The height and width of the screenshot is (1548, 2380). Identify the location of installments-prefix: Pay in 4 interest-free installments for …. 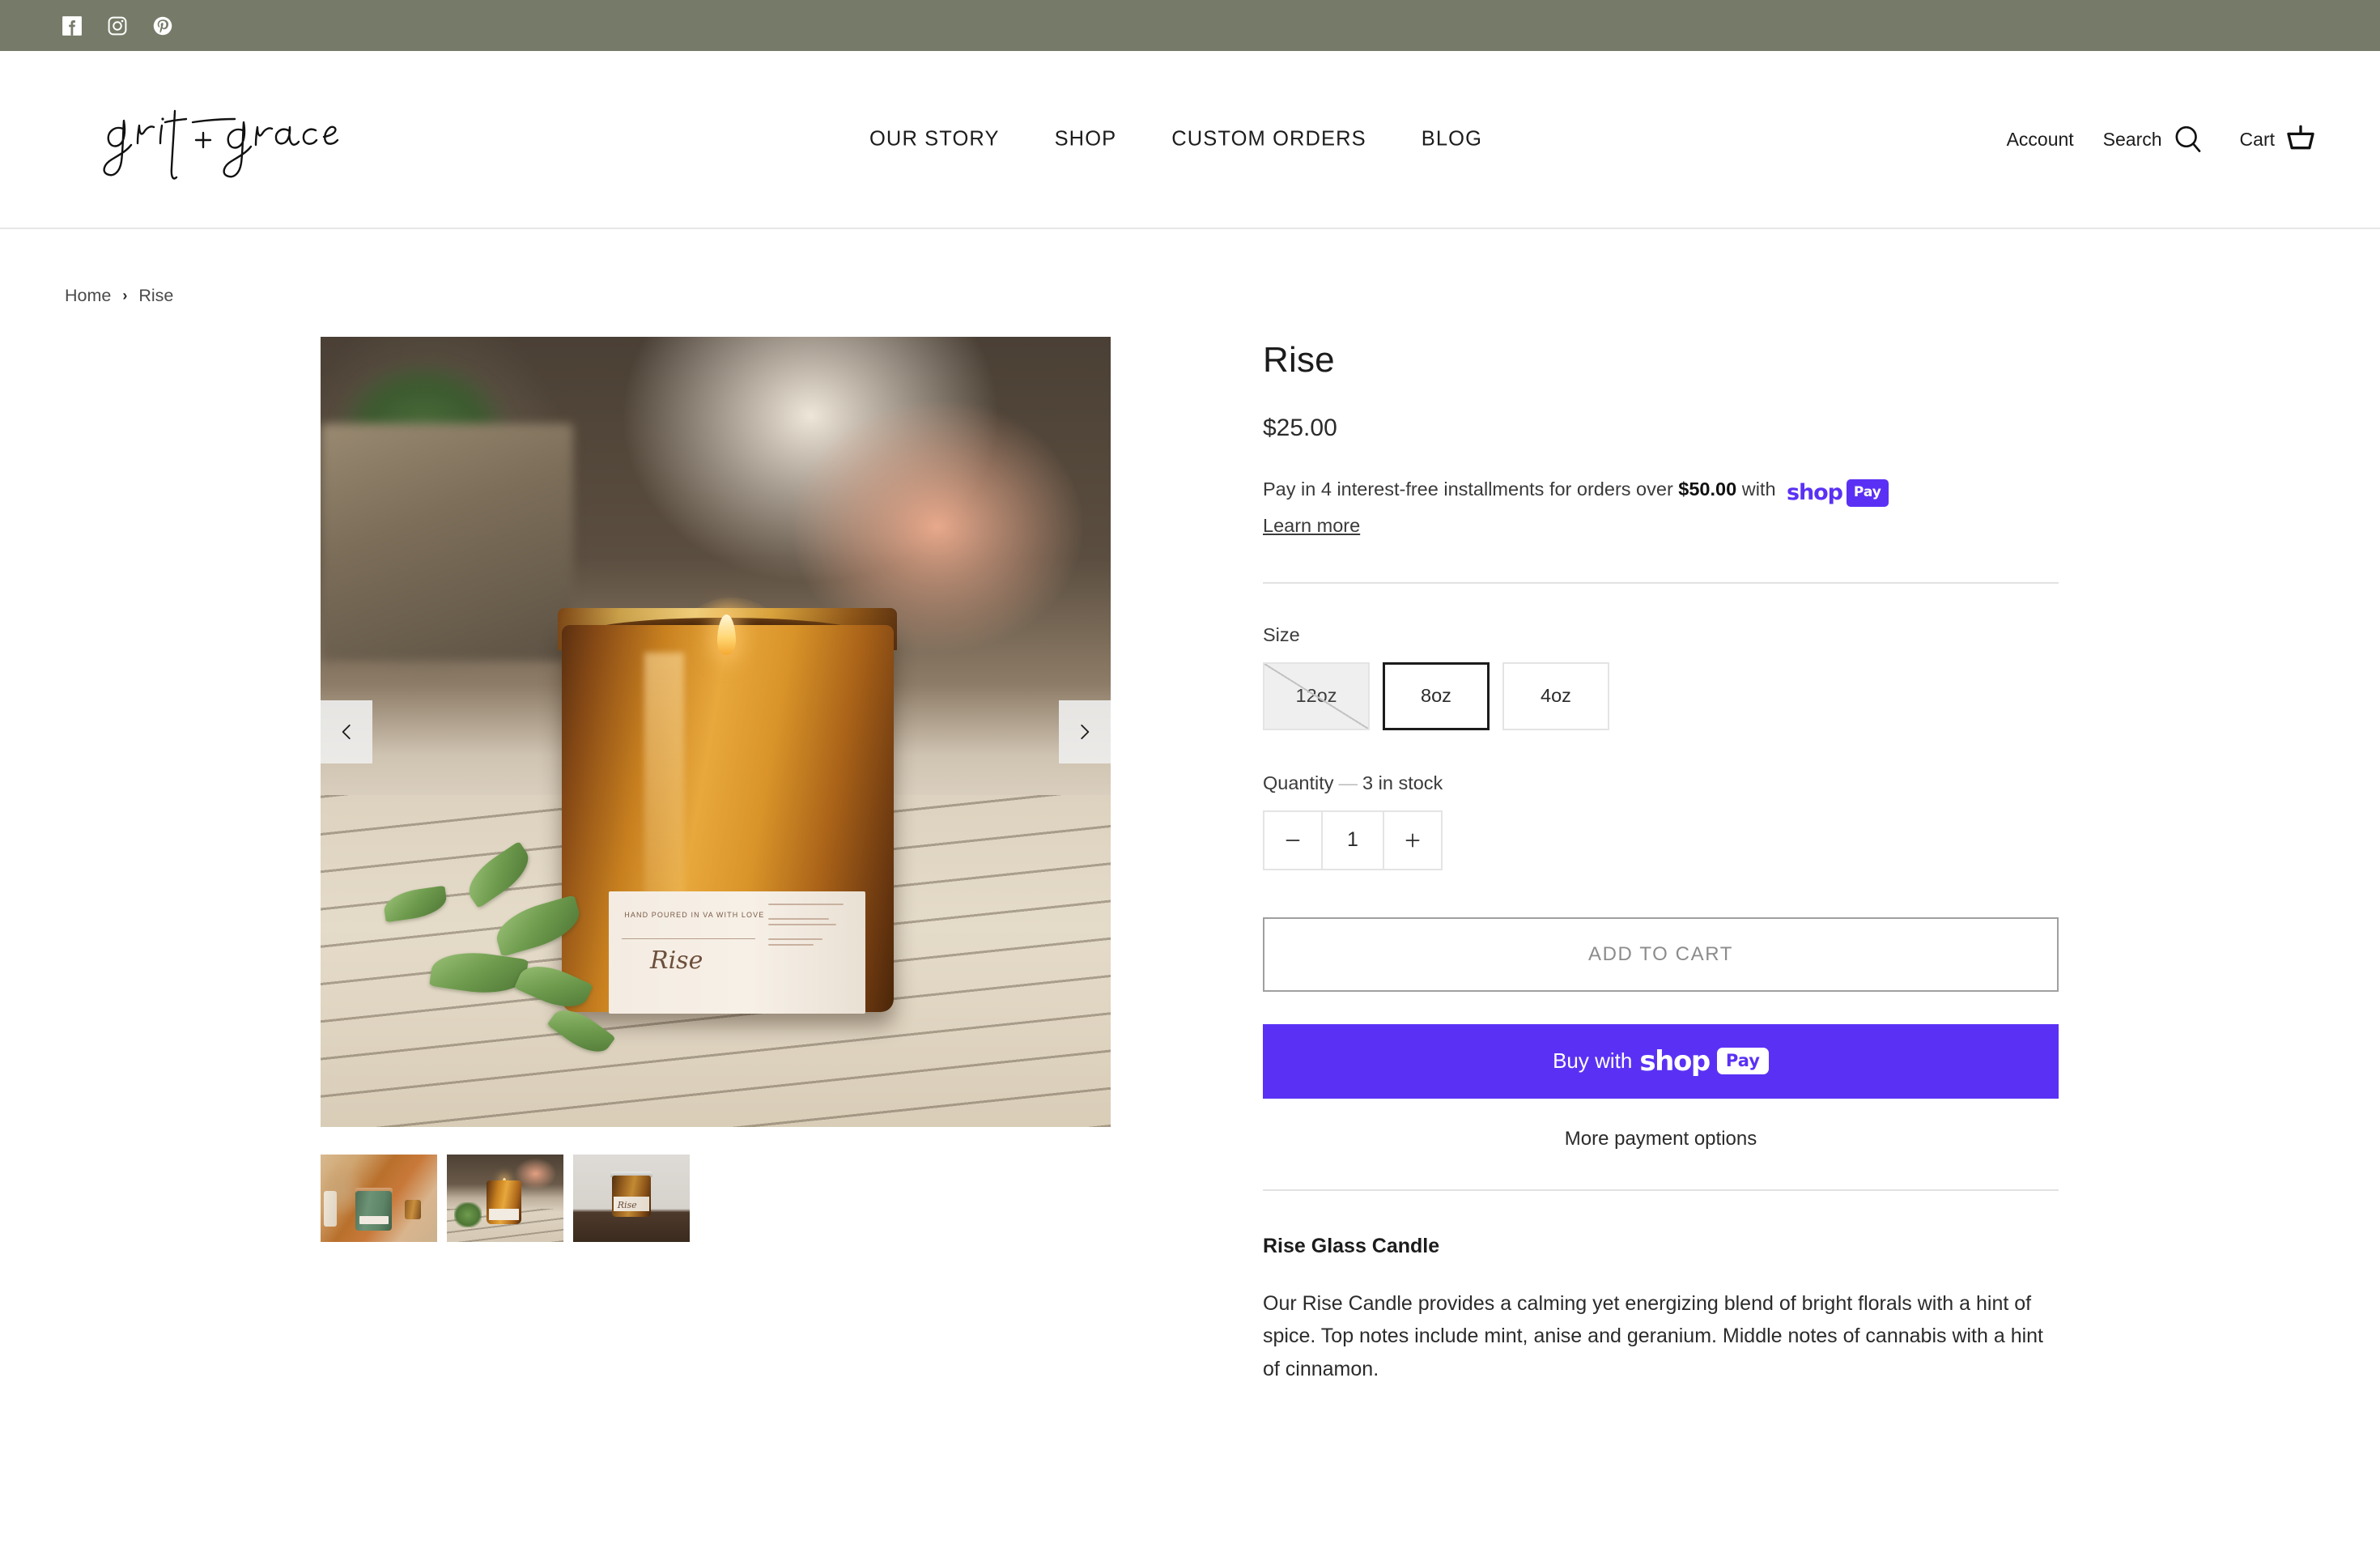
(1468, 489).